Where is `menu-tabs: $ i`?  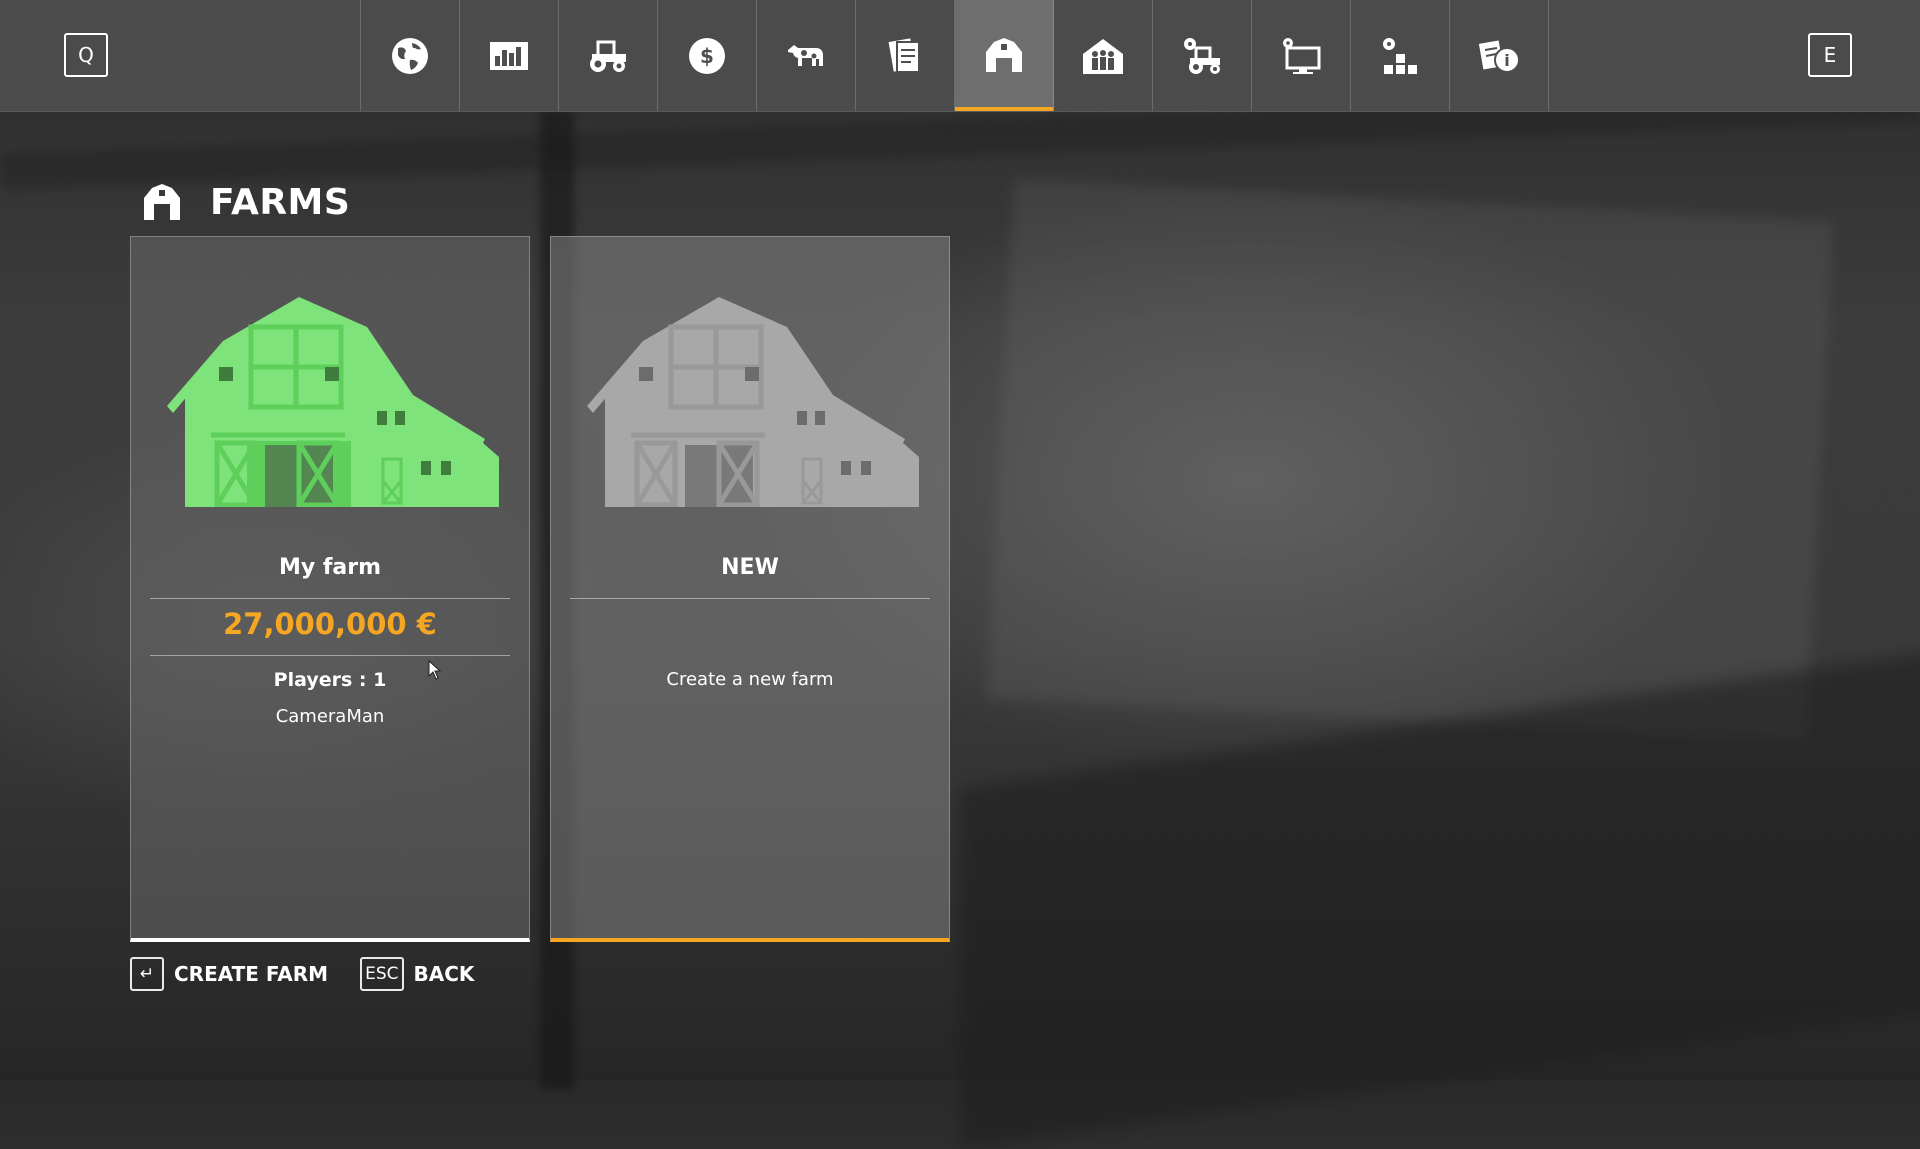
menu-tabs: $ i is located at coordinates (954, 55).